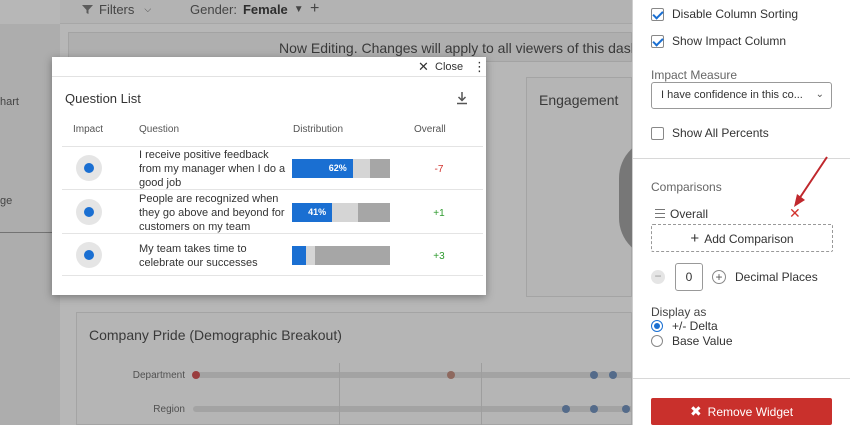 This screenshot has height=425, width=850. I want to click on distribution-bar, so click(341, 255).